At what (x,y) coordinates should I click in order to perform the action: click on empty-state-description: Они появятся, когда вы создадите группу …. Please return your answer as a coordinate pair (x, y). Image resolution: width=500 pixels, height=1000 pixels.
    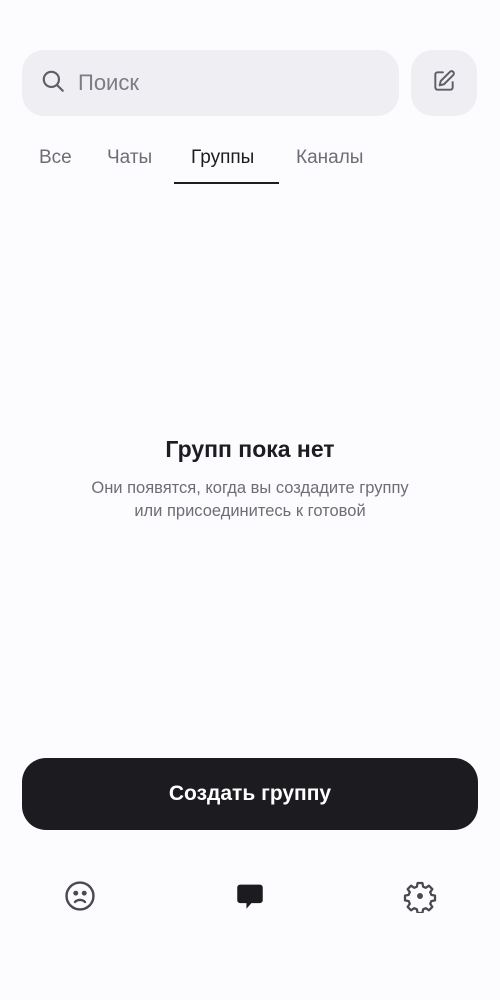
    Looking at the image, I should click on (250, 500).